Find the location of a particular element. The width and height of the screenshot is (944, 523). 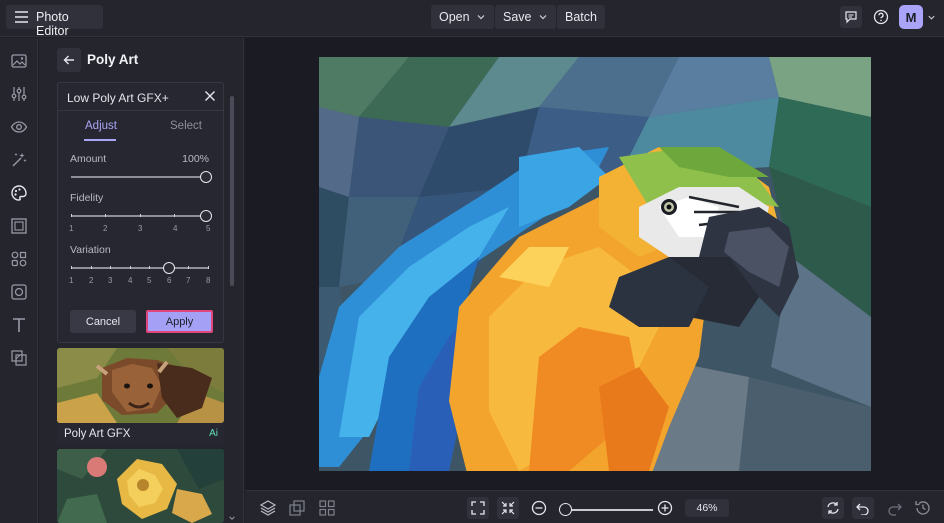

magic-wand-icon is located at coordinates (19, 160).